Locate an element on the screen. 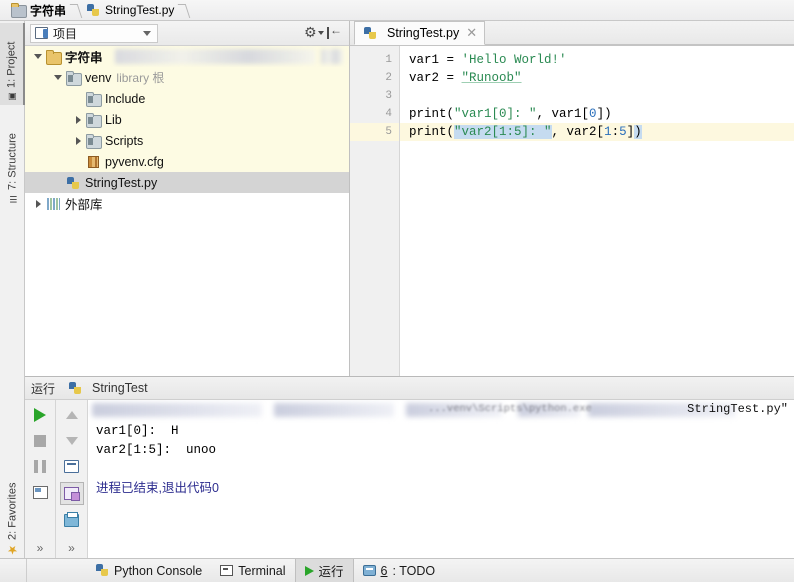 The image size is (794, 582). soft-wrap-button is located at coordinates (72, 466).